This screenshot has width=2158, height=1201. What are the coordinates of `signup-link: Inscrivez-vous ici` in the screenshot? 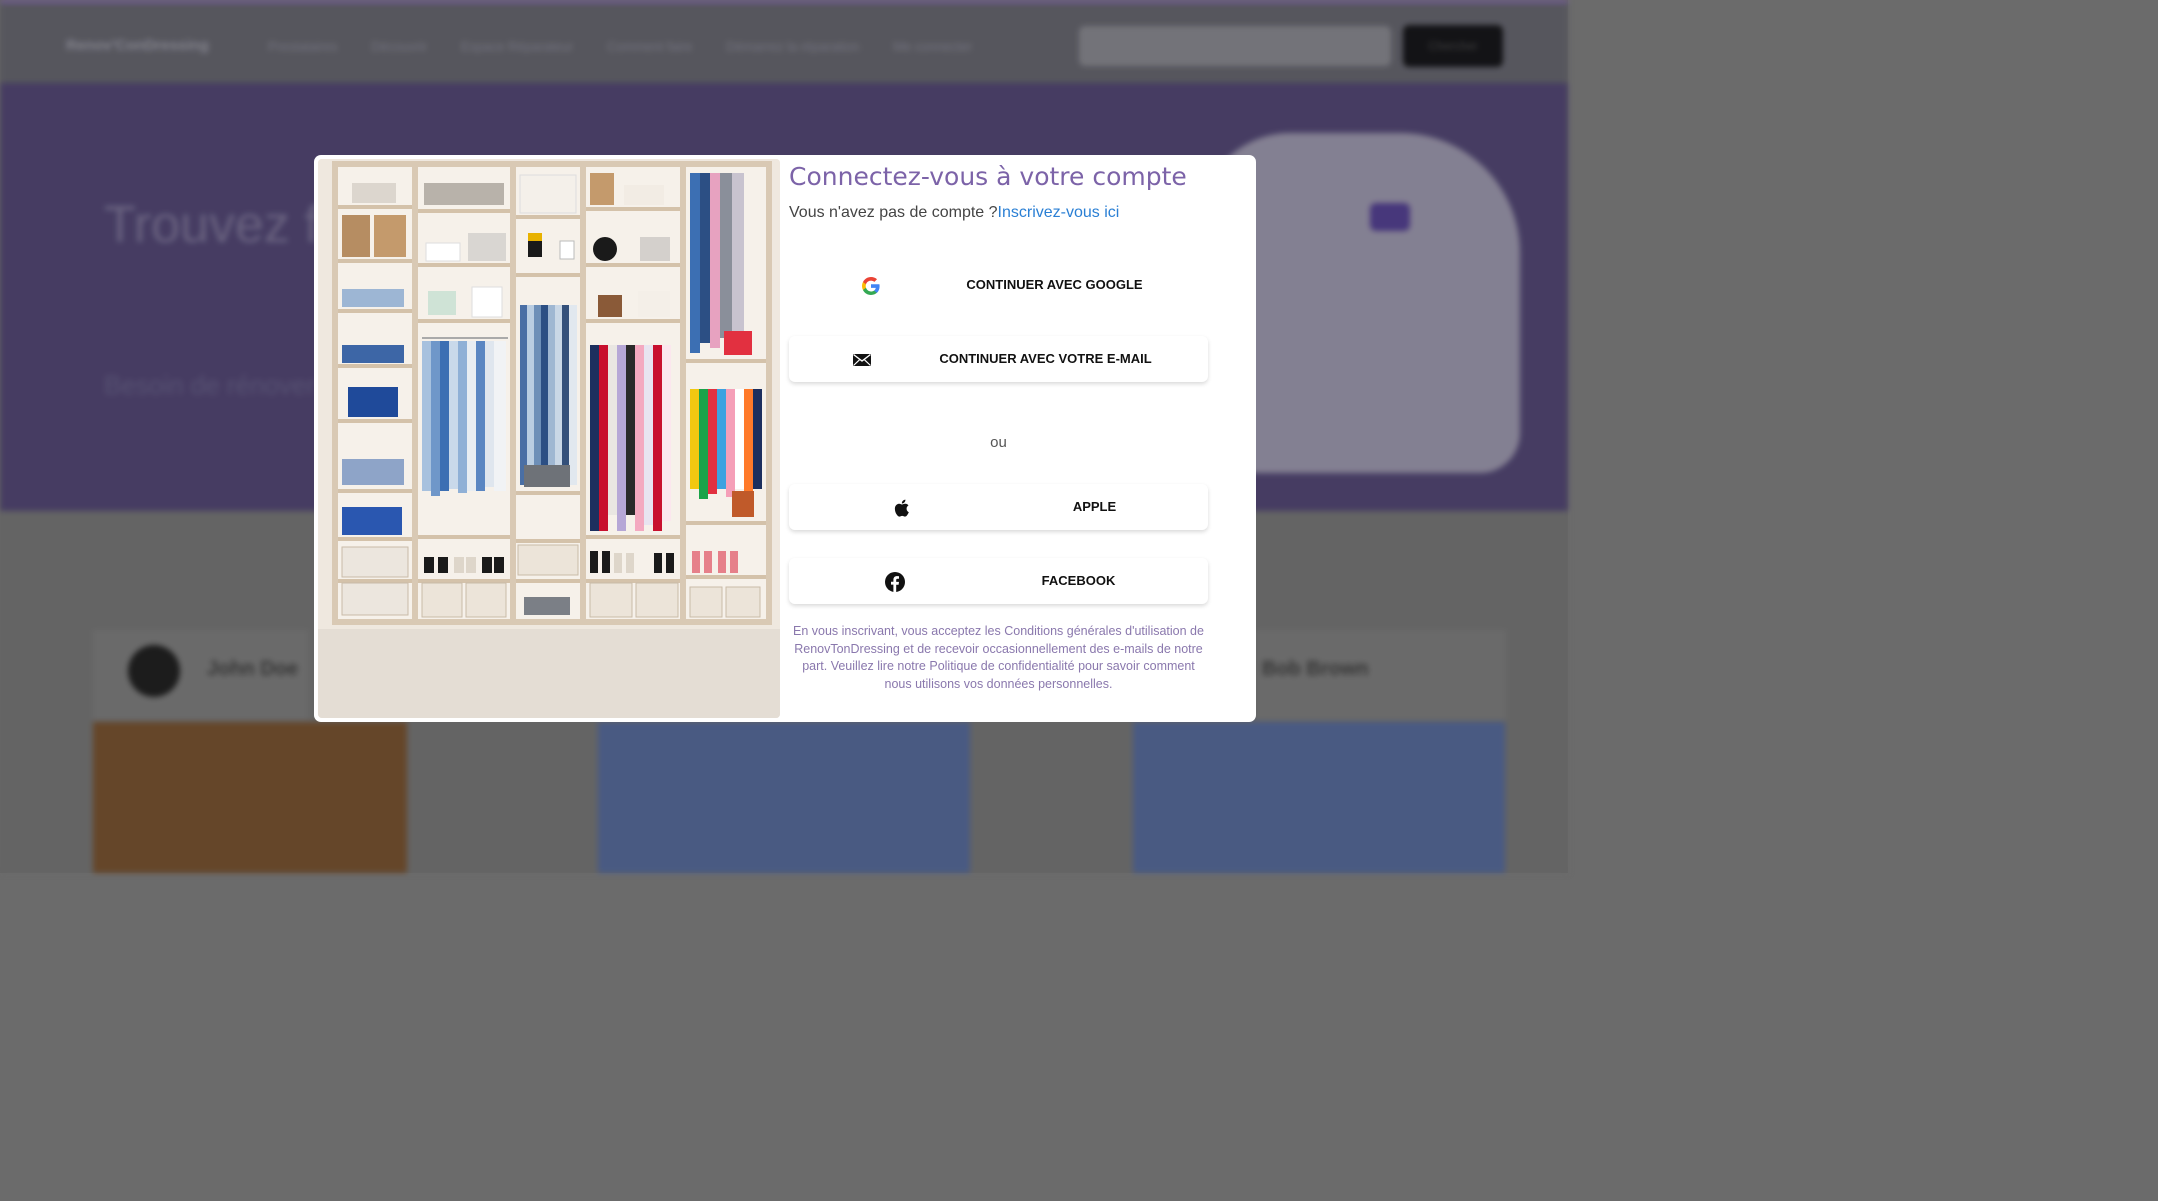 It's located at (1059, 212).